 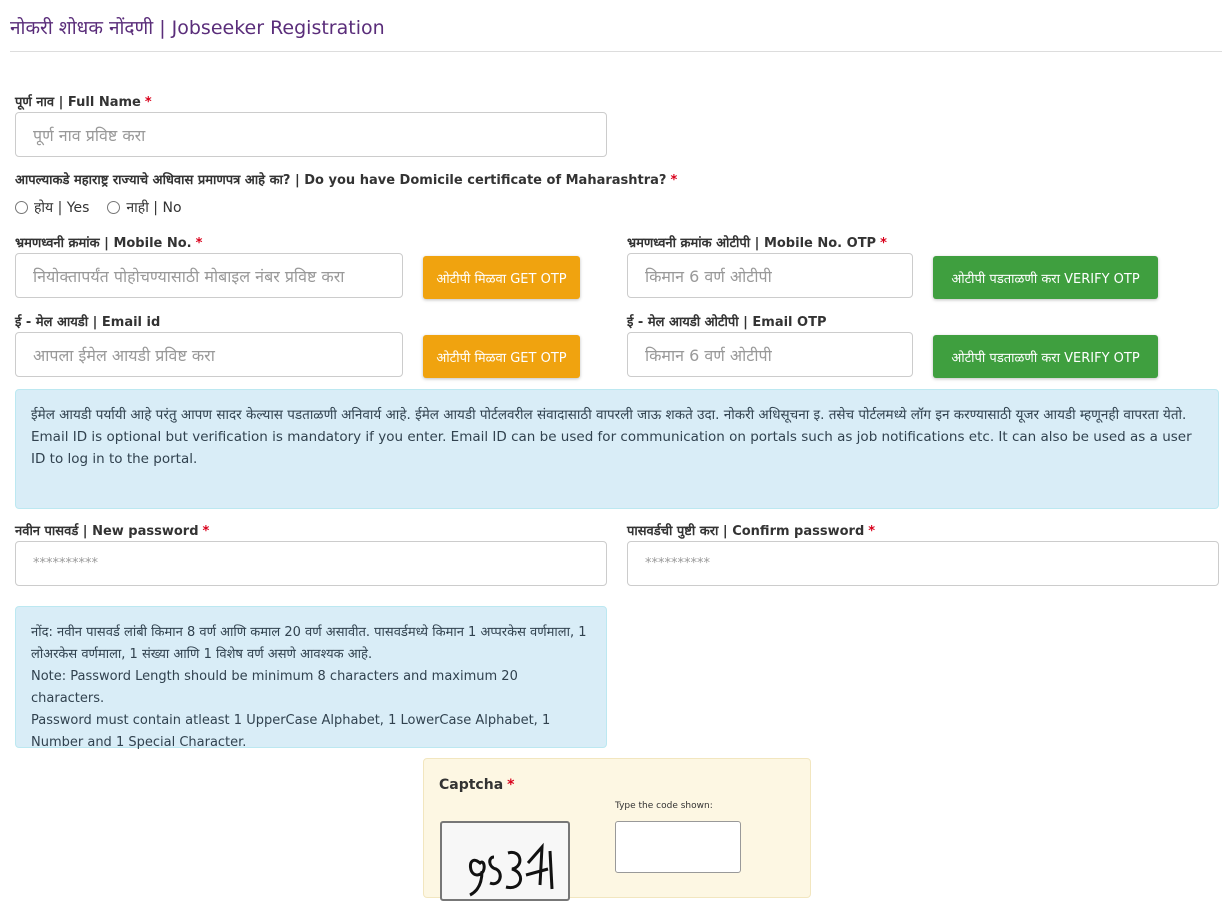 I want to click on mobile-get-otp-button: ओटीपी मिळवा GET OTP, so click(x=501, y=277).